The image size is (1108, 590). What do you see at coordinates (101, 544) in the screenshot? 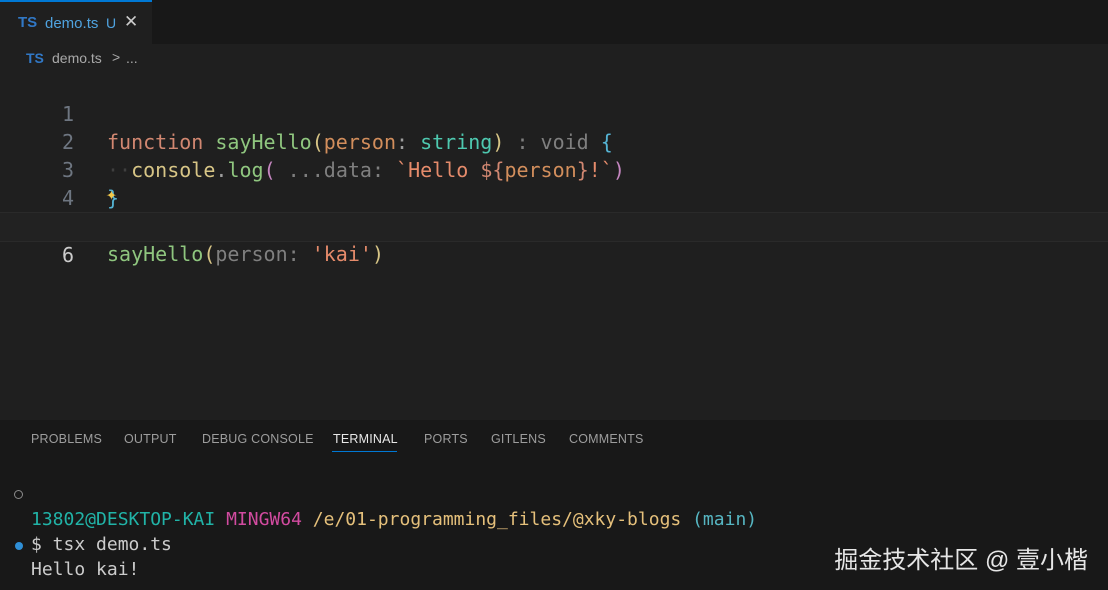
I see `terminal-command: $ tsx demo.ts` at bounding box center [101, 544].